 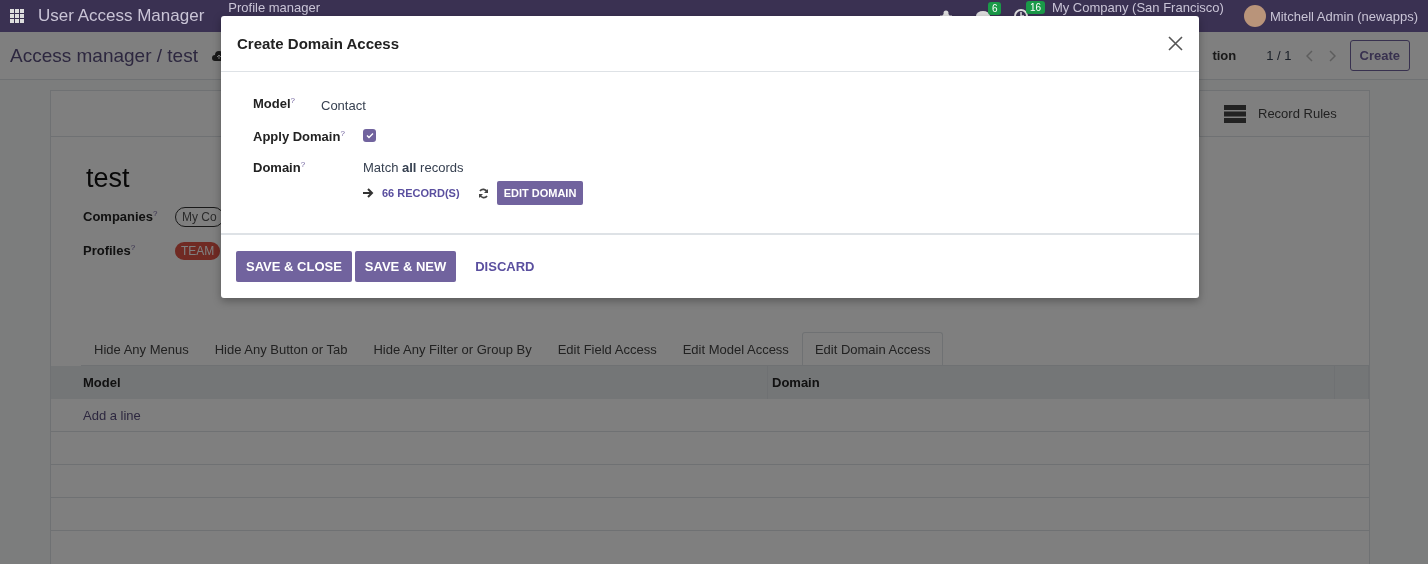 I want to click on refresh-icon, so click(x=483, y=193).